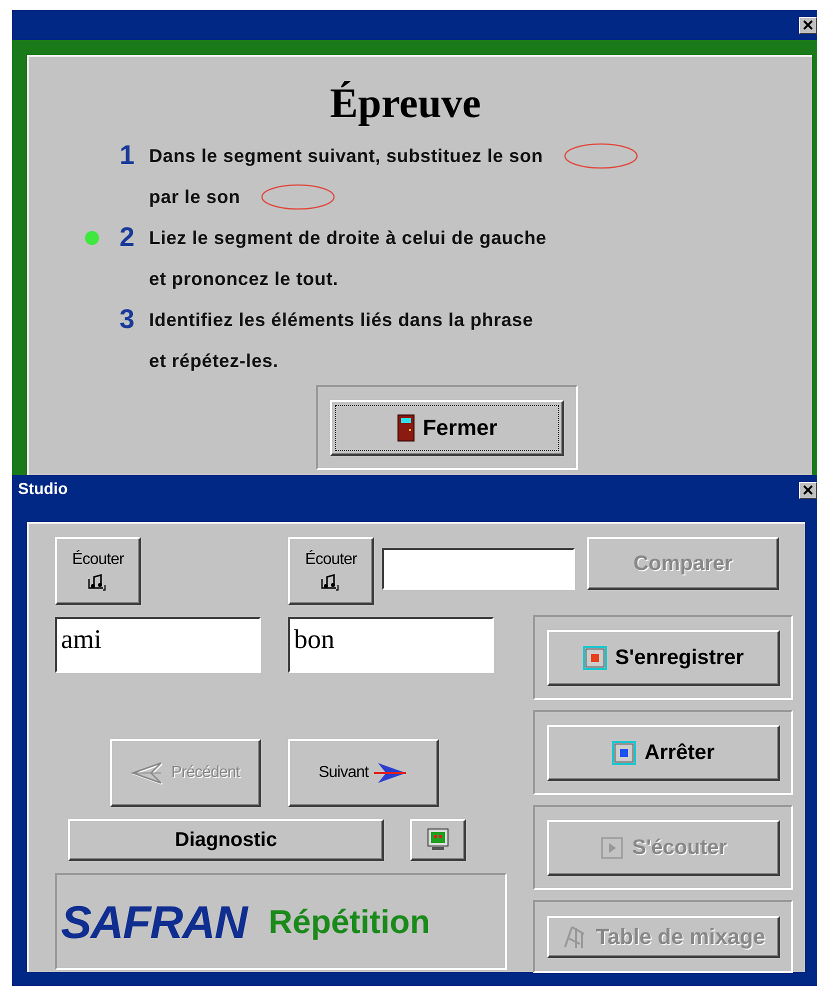 This screenshot has width=817, height=989. I want to click on stop-icon, so click(624, 752).